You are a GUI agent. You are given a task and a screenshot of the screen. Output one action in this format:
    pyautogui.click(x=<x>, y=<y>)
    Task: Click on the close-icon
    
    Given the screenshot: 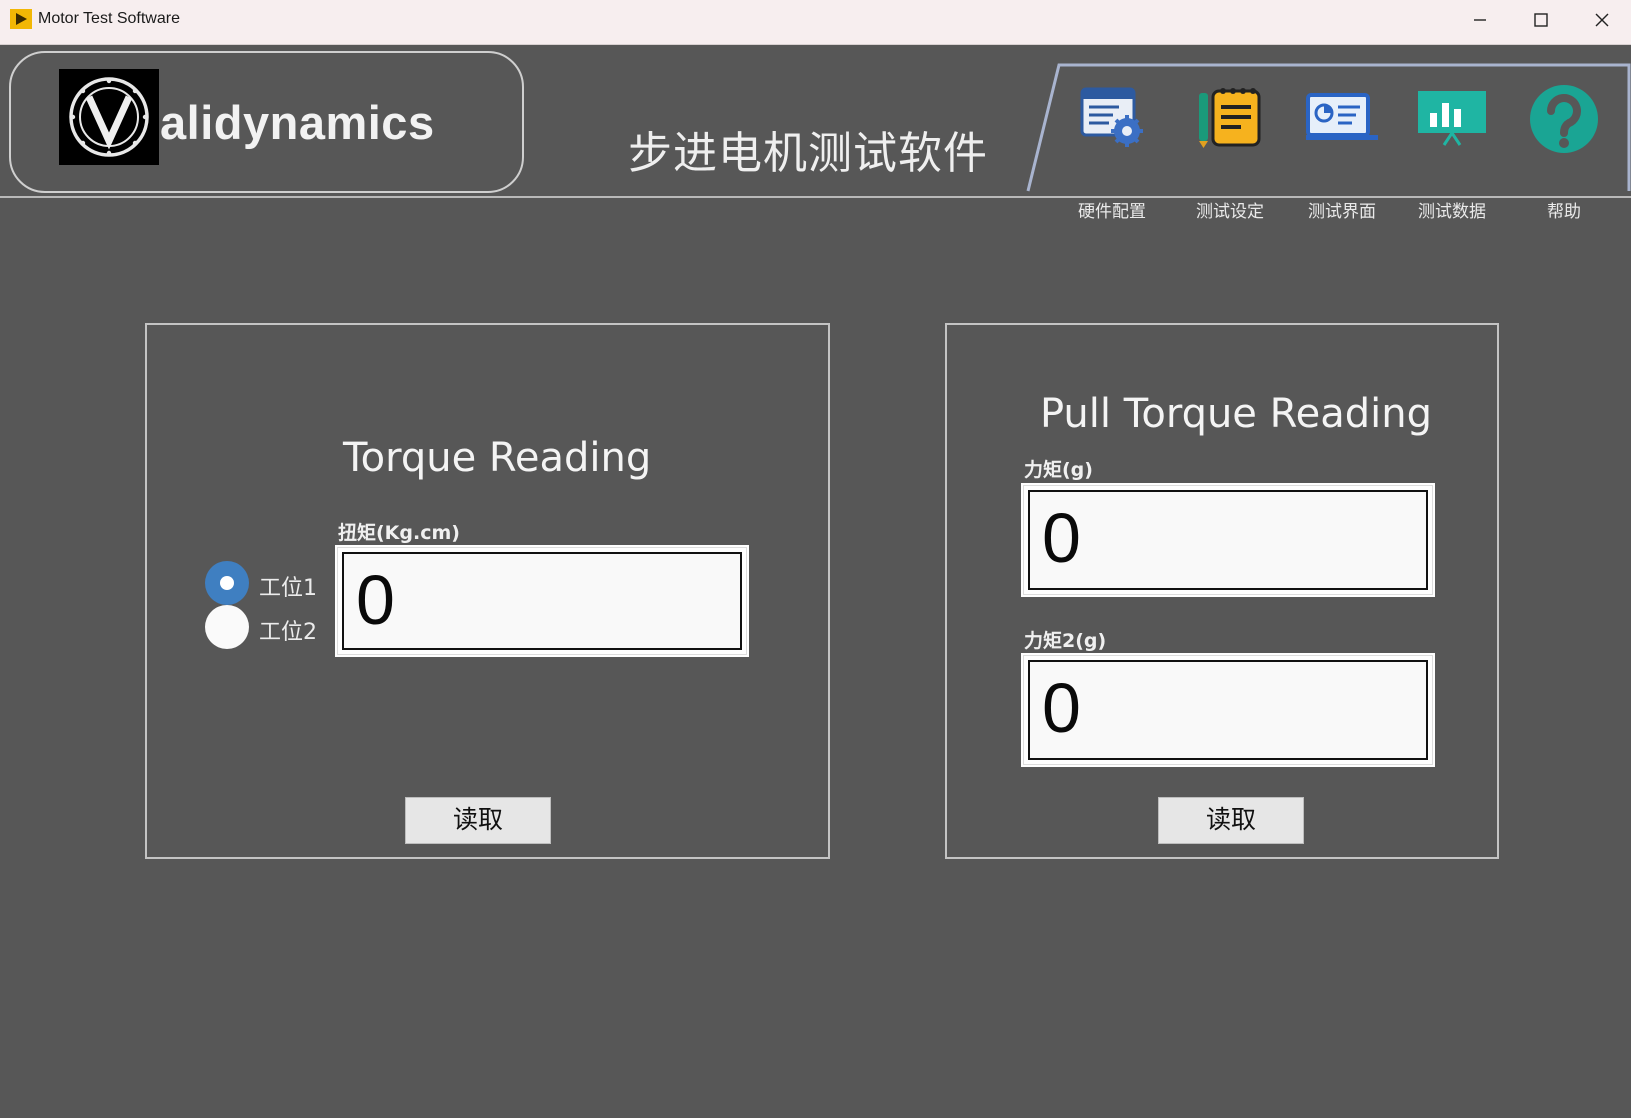 What is the action you would take?
    pyautogui.click(x=1602, y=20)
    